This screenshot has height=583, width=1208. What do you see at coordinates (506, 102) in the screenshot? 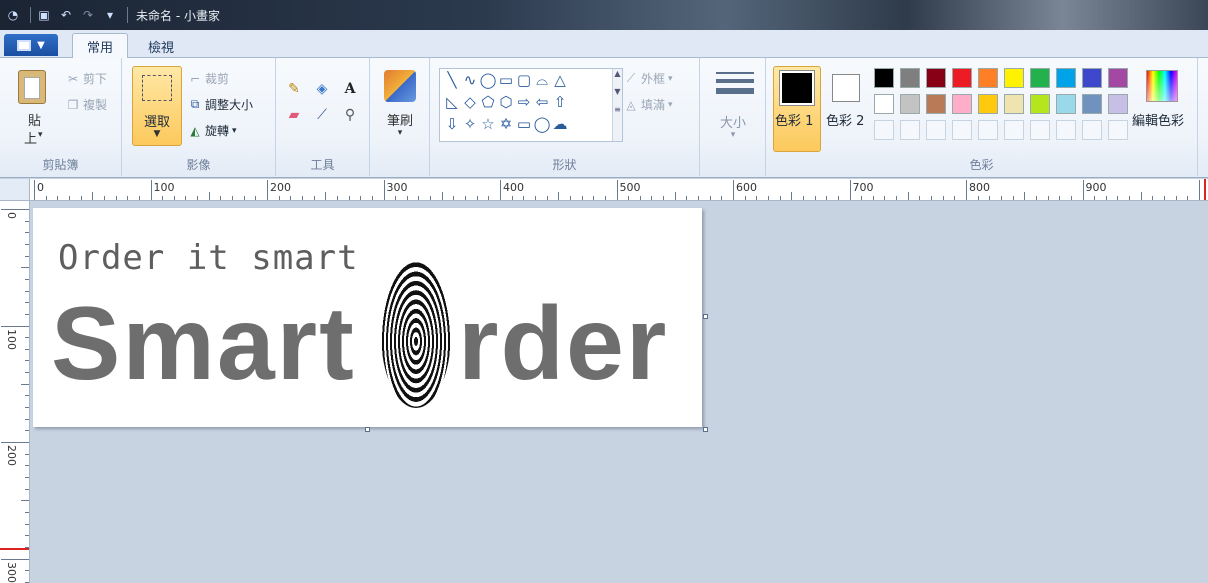
I see `hexagon-shape-icon: ⬡` at bounding box center [506, 102].